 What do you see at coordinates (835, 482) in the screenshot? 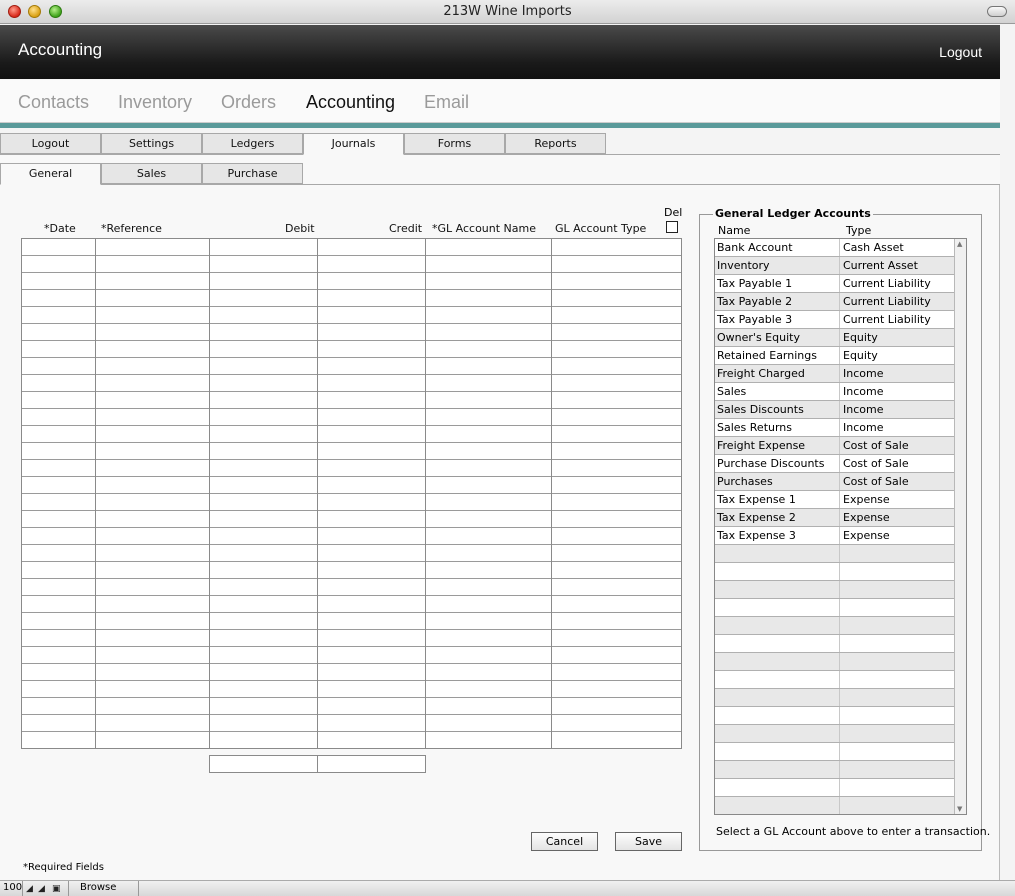
I see `gl-account-row: Purchases Cost of Sale` at bounding box center [835, 482].